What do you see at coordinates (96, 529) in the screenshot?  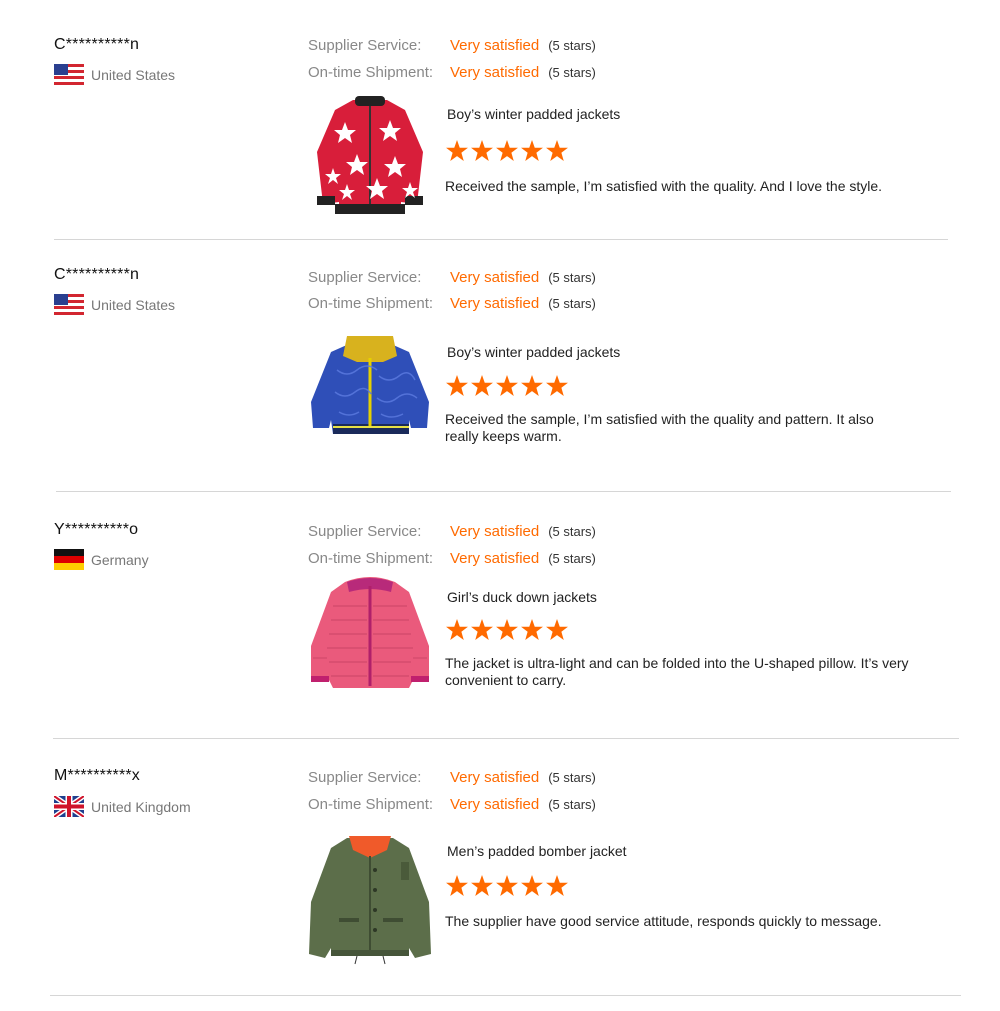 I see `buyer-name: Y**********o` at bounding box center [96, 529].